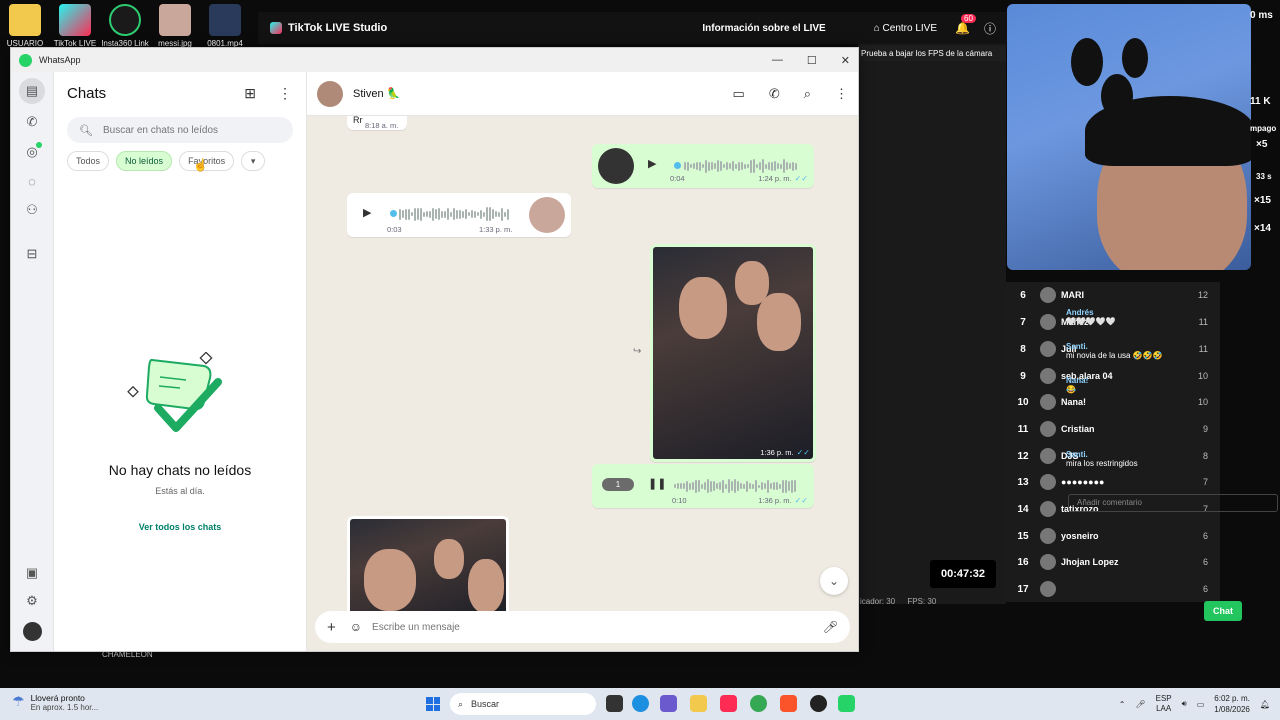 Image resolution: width=1280 pixels, height=720 pixels. Describe the element at coordinates (32, 91) in the screenshot. I see `chats-icon: ▤` at that location.